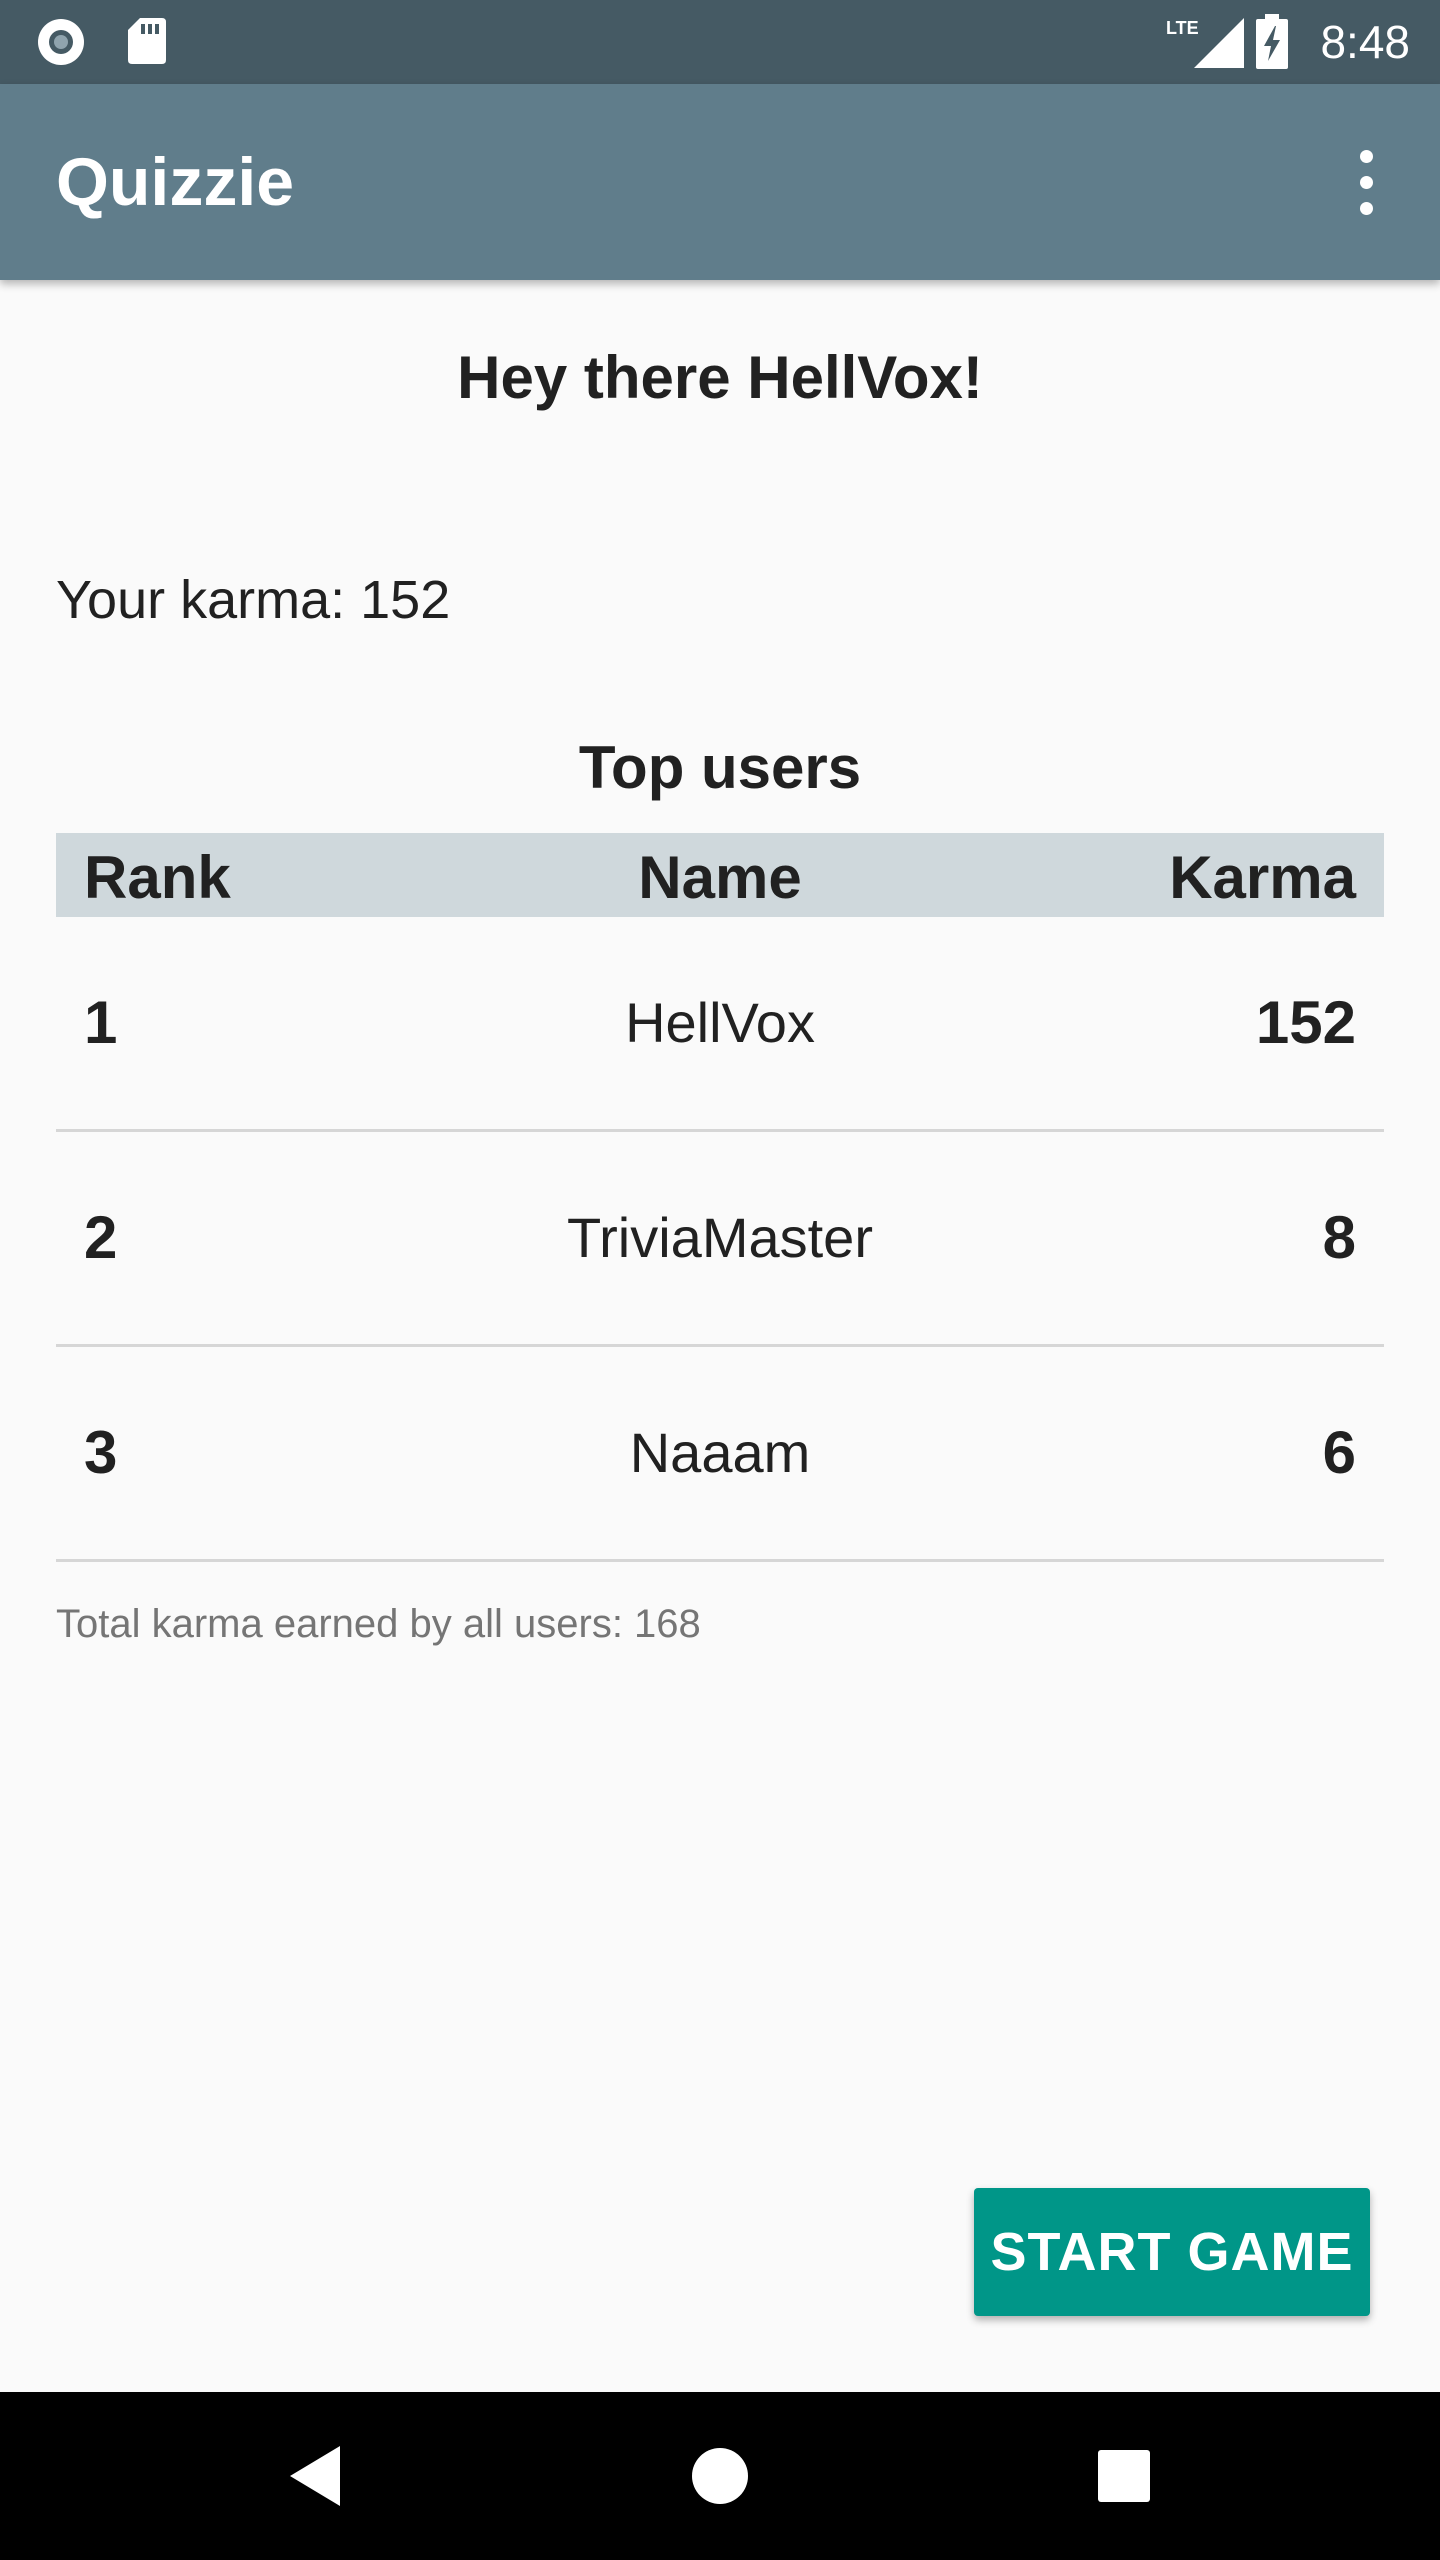 The width and height of the screenshot is (1440, 2560). I want to click on row-karma: 8, so click(1339, 1237).